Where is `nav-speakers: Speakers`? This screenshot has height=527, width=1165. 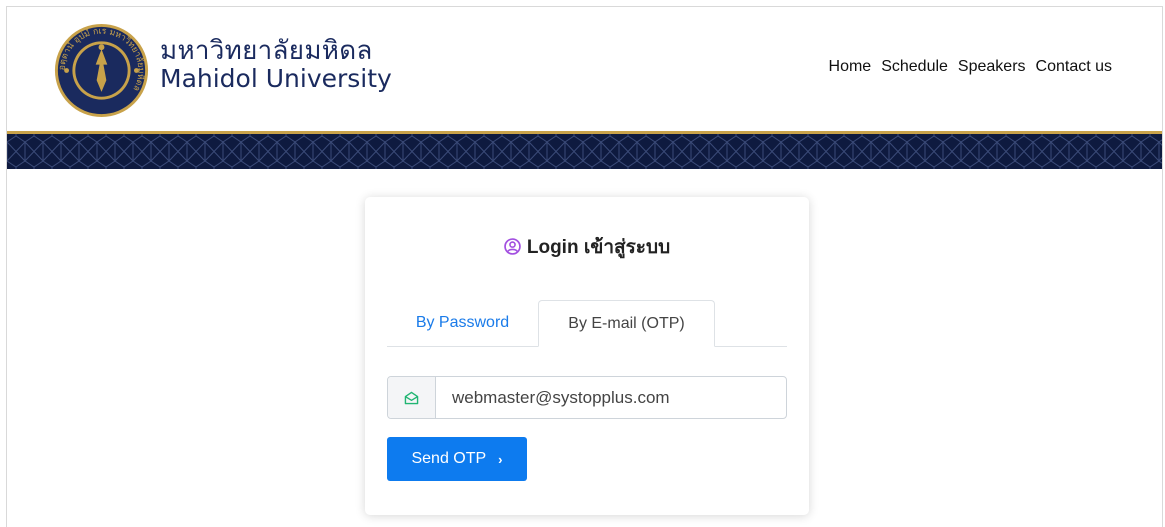
nav-speakers: Speakers is located at coordinates (992, 67).